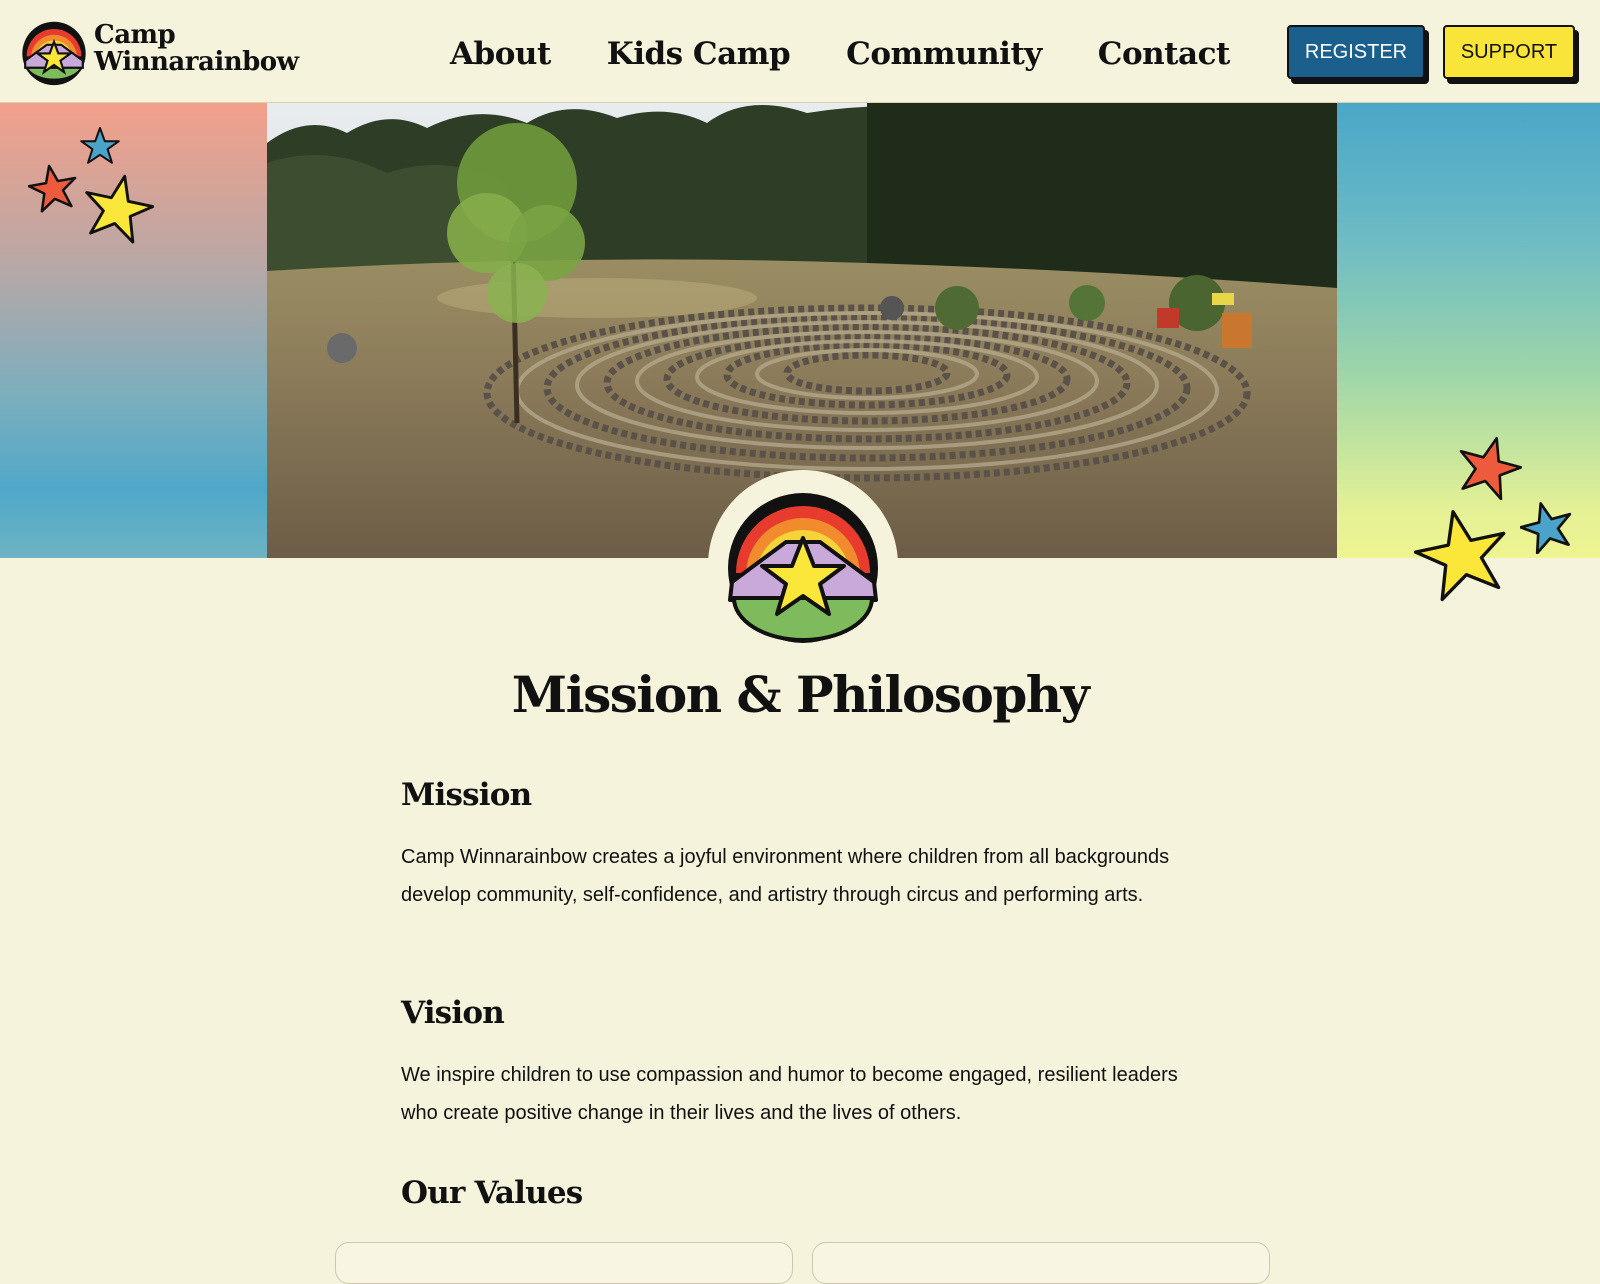 The image size is (1600, 1284). Describe the element at coordinates (1356, 52) in the screenshot. I see `register-button: REGISTER` at that location.